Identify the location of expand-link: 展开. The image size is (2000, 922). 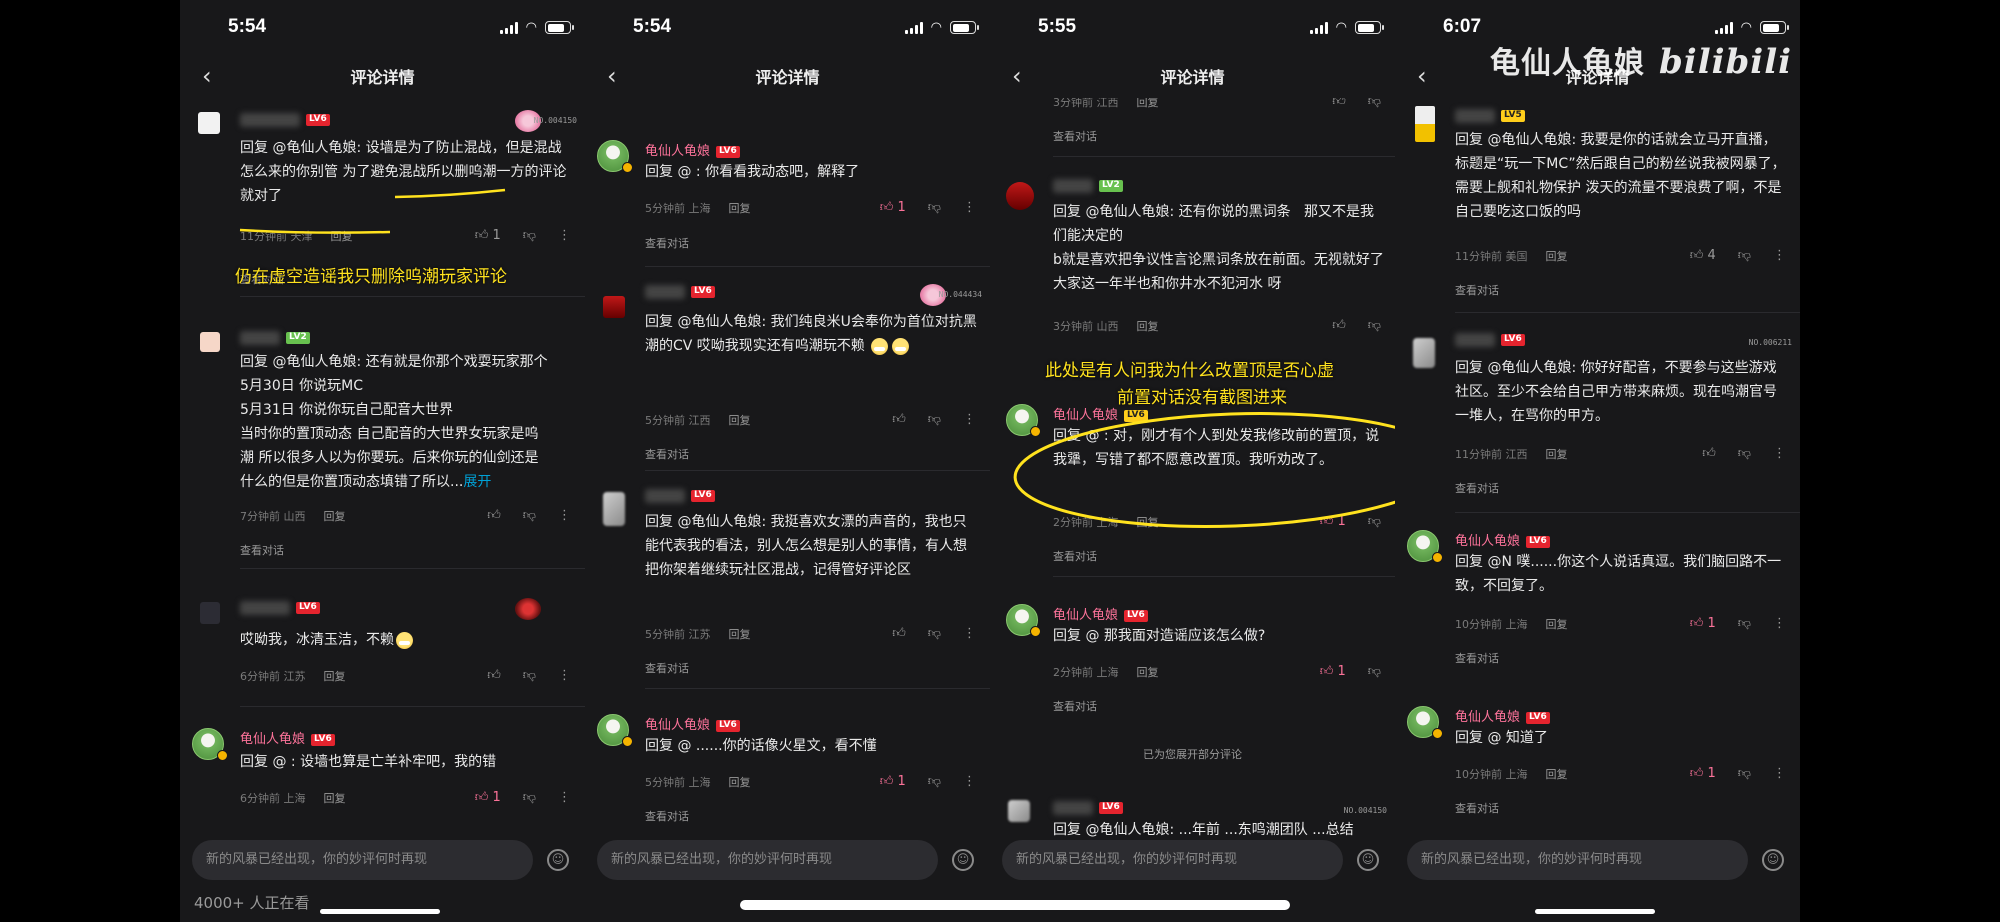
(477, 482).